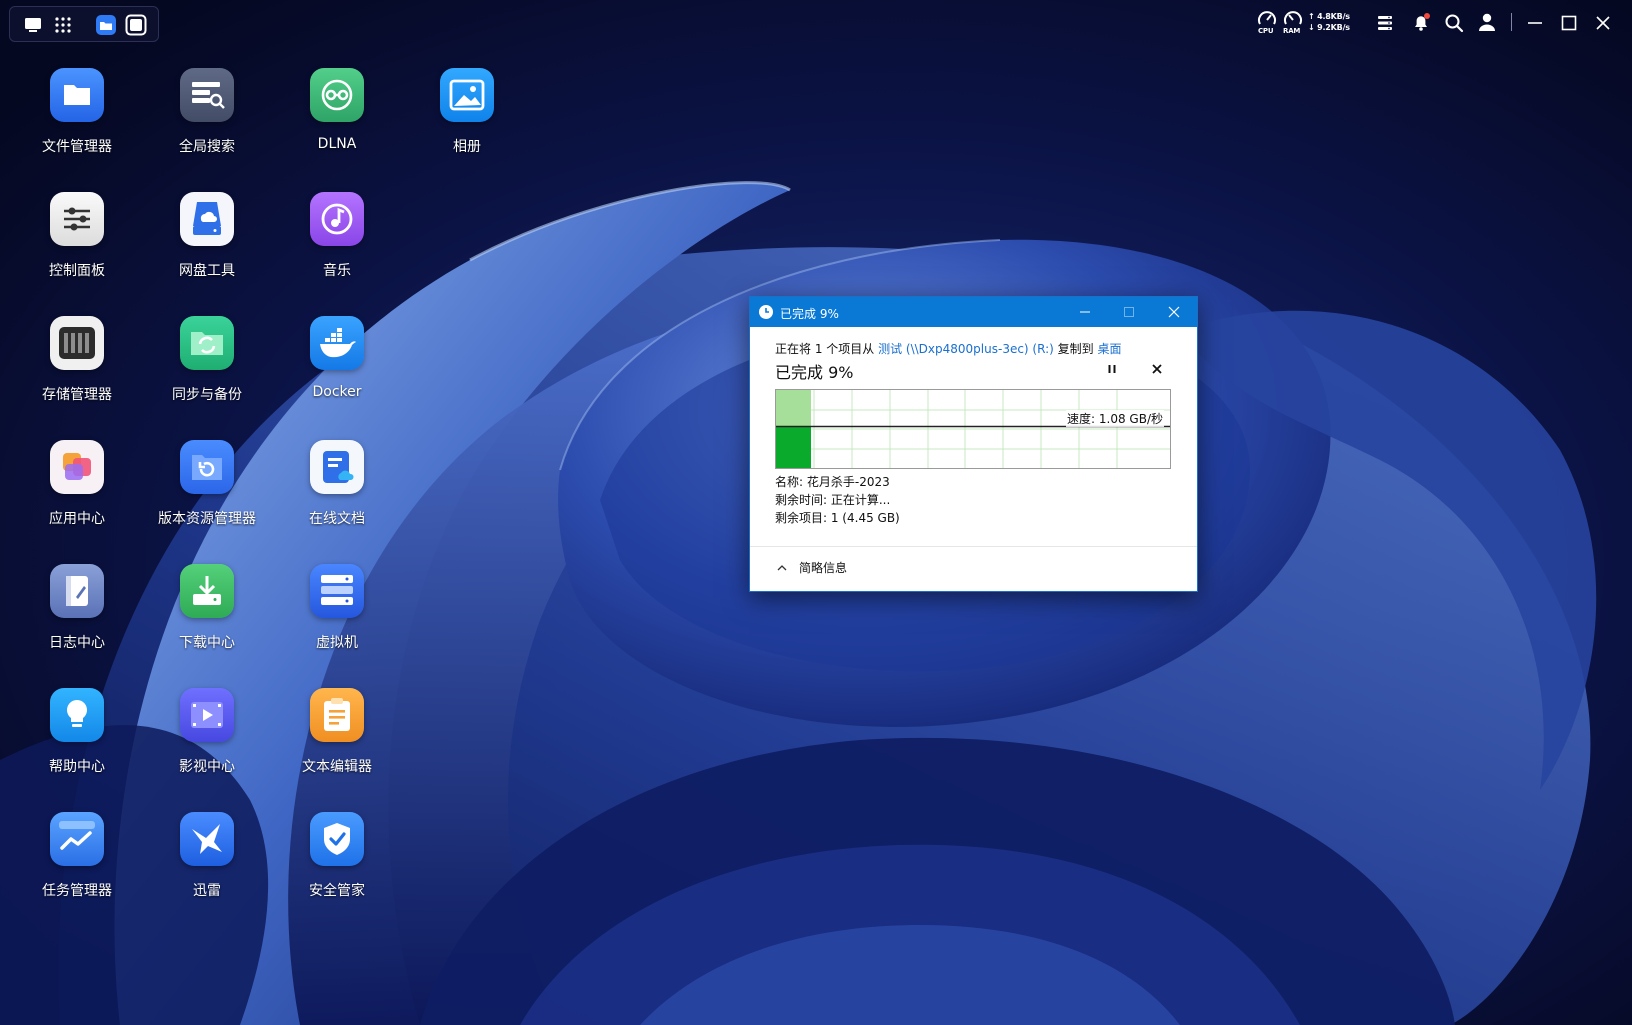  I want to click on cpu-label: CPU, so click(1266, 31).